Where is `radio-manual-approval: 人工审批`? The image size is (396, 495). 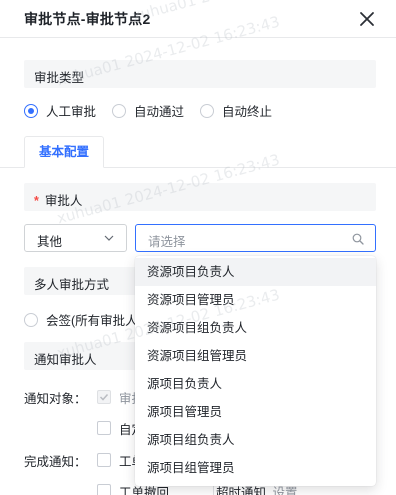
radio-manual-approval: 人工审批 is located at coordinates (60, 110).